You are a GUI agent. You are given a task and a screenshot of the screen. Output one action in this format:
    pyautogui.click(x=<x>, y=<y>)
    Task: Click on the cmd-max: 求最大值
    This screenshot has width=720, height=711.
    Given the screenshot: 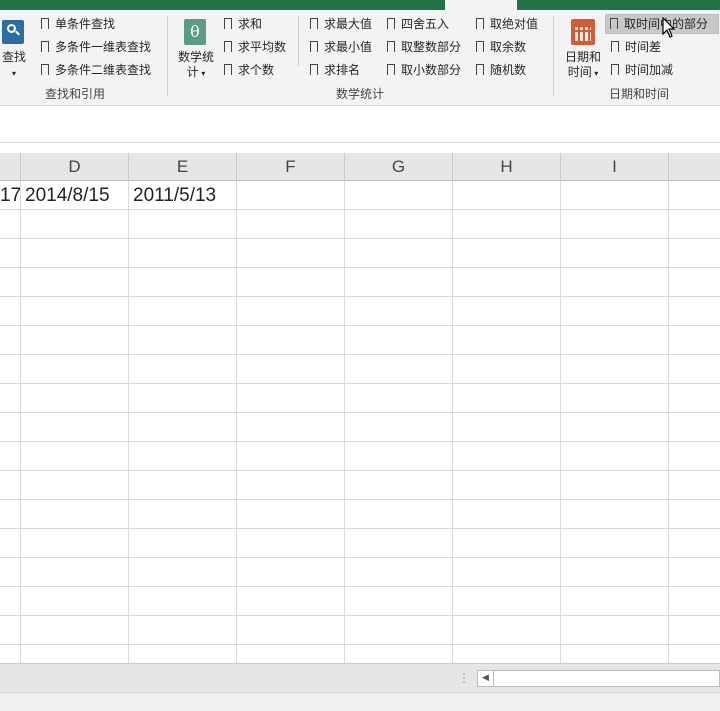 What is the action you would take?
    pyautogui.click(x=341, y=24)
    